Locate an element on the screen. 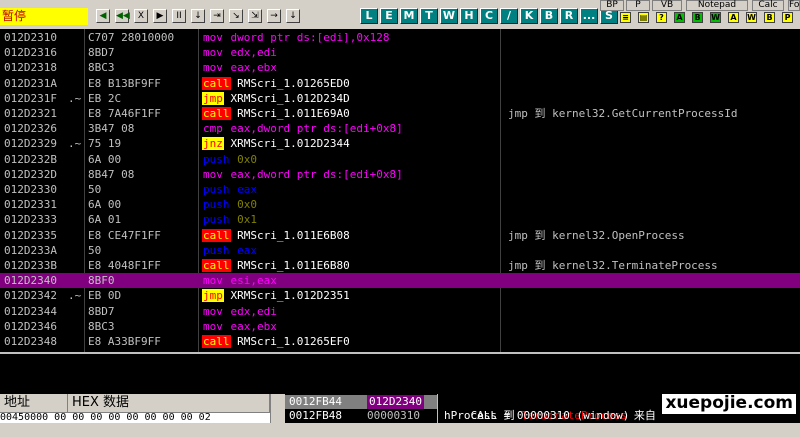  window-button-10: R is located at coordinates (569, 16).